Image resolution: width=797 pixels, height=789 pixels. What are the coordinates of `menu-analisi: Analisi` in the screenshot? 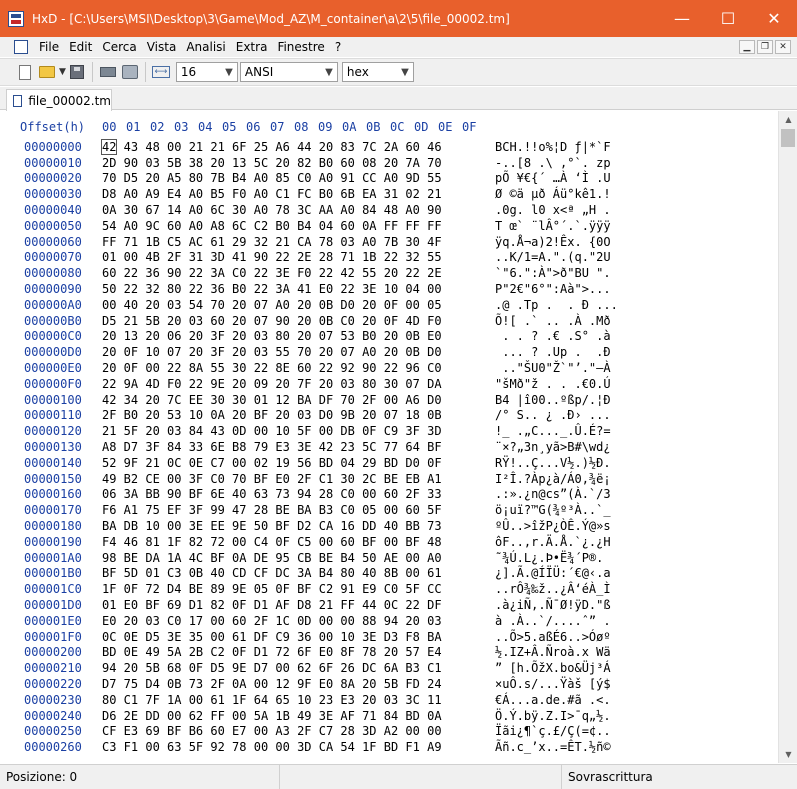 It's located at (205, 47).